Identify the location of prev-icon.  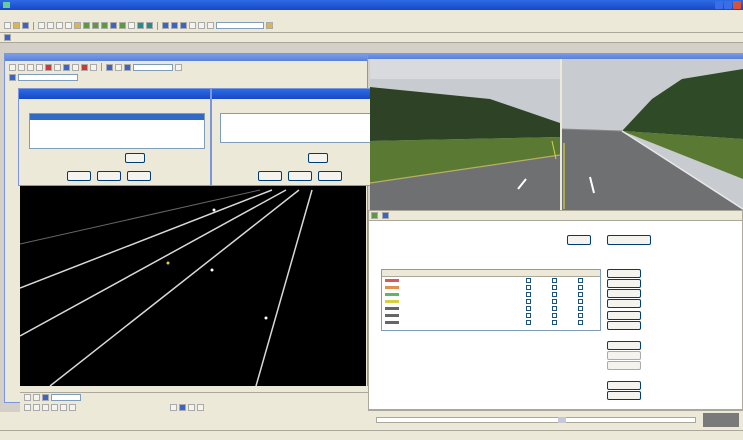
(27, 397).